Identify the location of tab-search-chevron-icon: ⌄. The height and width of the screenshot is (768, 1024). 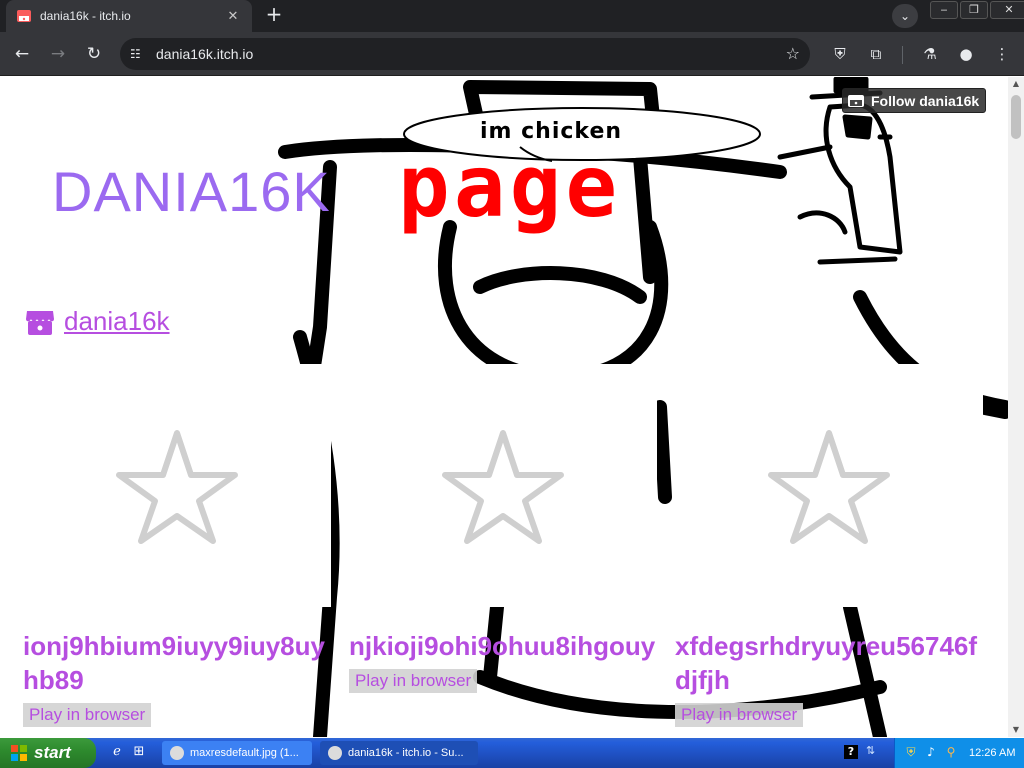
(905, 16).